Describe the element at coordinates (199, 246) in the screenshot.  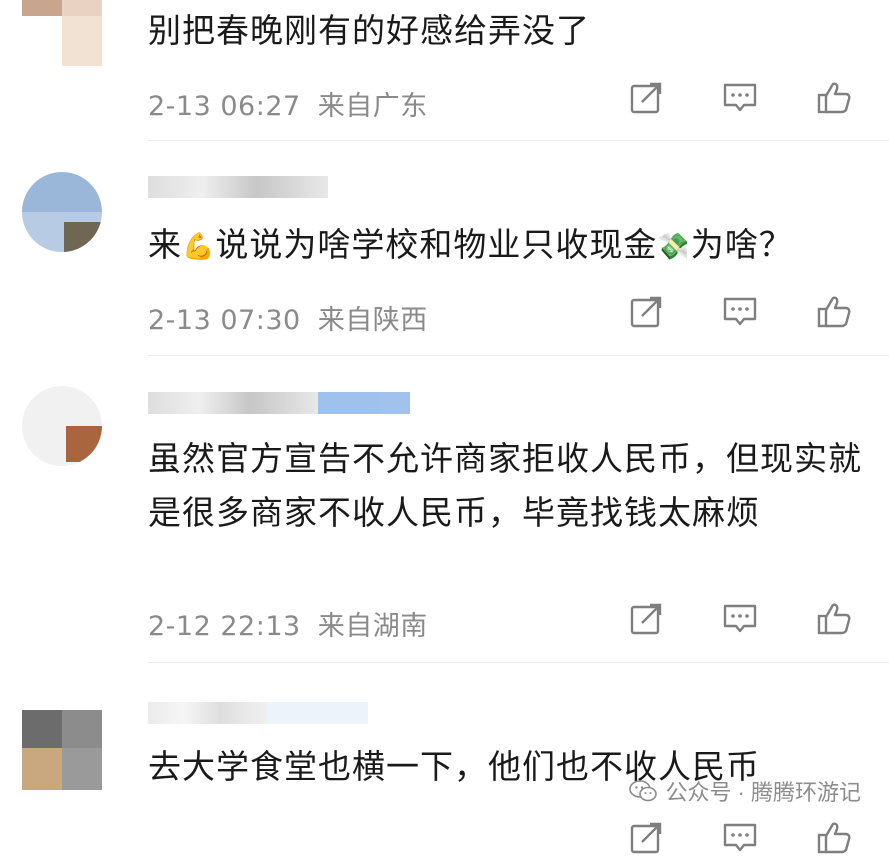
I see `flexed-biceps-emoji: 💪` at that location.